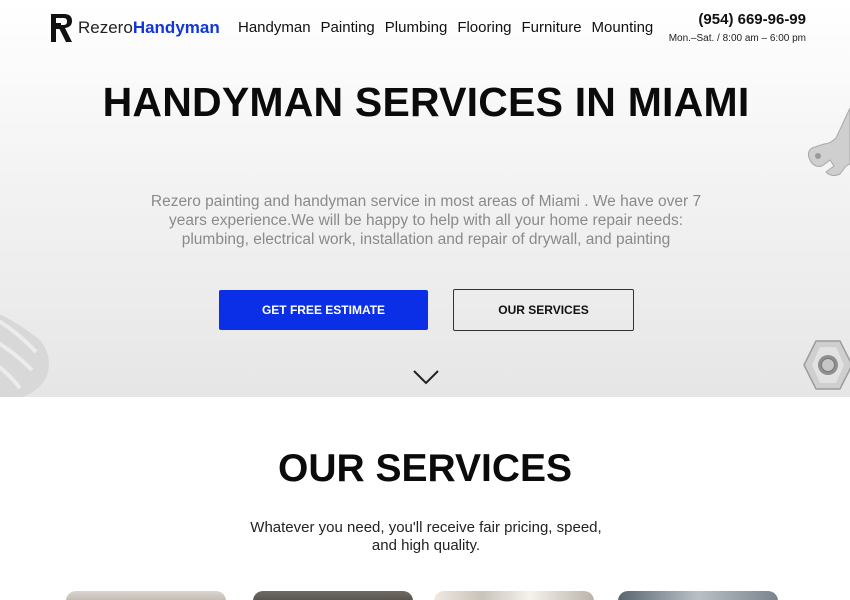 This screenshot has height=600, width=850. I want to click on nav-item-plumbing: Plumbing, so click(416, 28).